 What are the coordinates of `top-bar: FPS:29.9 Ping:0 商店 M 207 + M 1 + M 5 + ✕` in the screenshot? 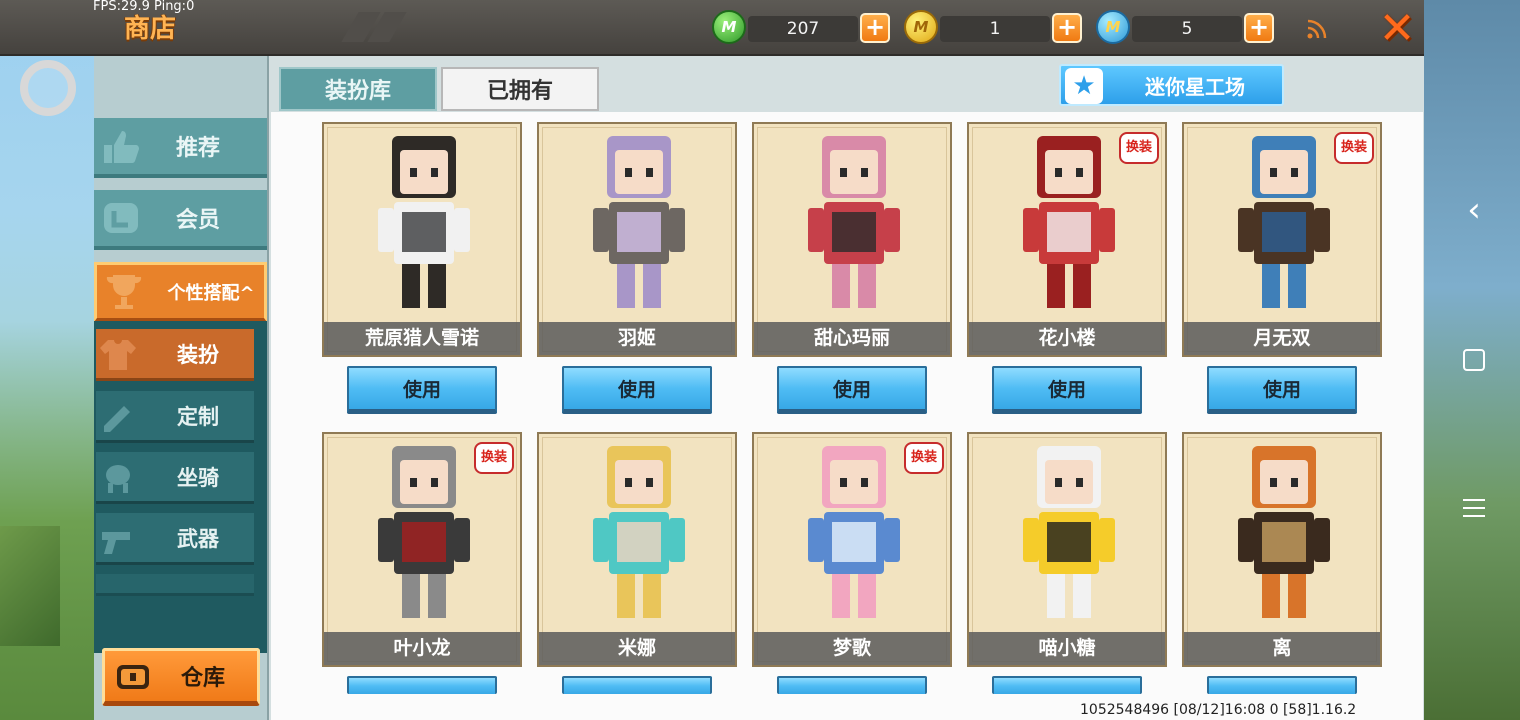 It's located at (712, 28).